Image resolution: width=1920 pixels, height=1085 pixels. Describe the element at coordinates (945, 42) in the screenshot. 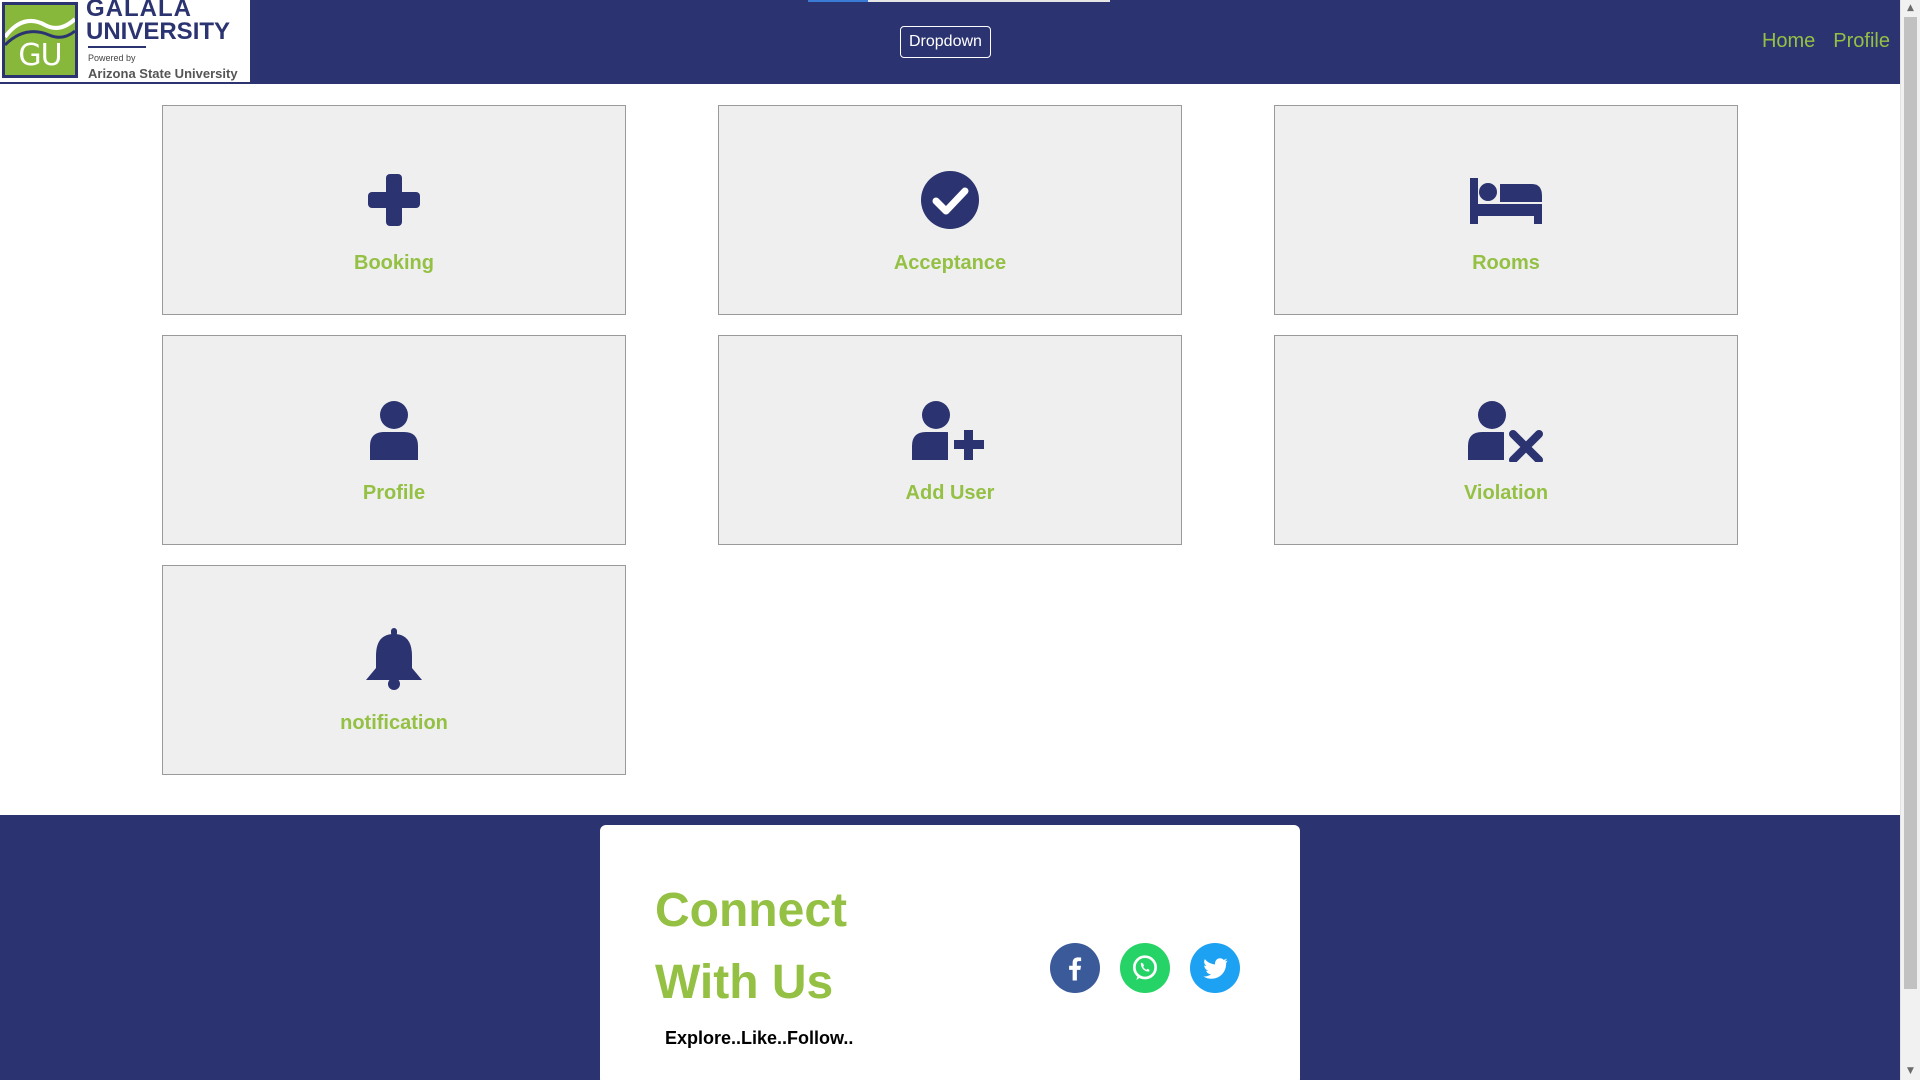

I see `dropdown-button: Dropdown` at that location.